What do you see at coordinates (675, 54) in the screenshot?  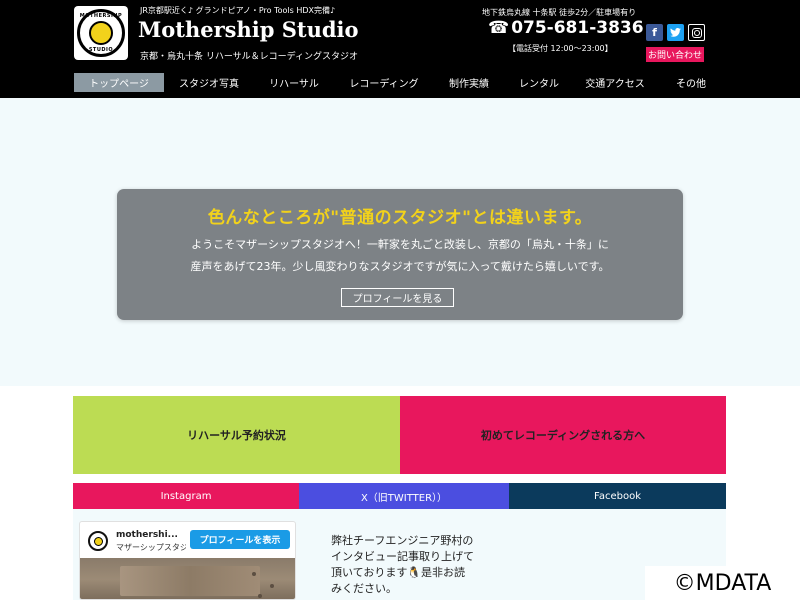 I see `contact-button: お問い合わせ` at bounding box center [675, 54].